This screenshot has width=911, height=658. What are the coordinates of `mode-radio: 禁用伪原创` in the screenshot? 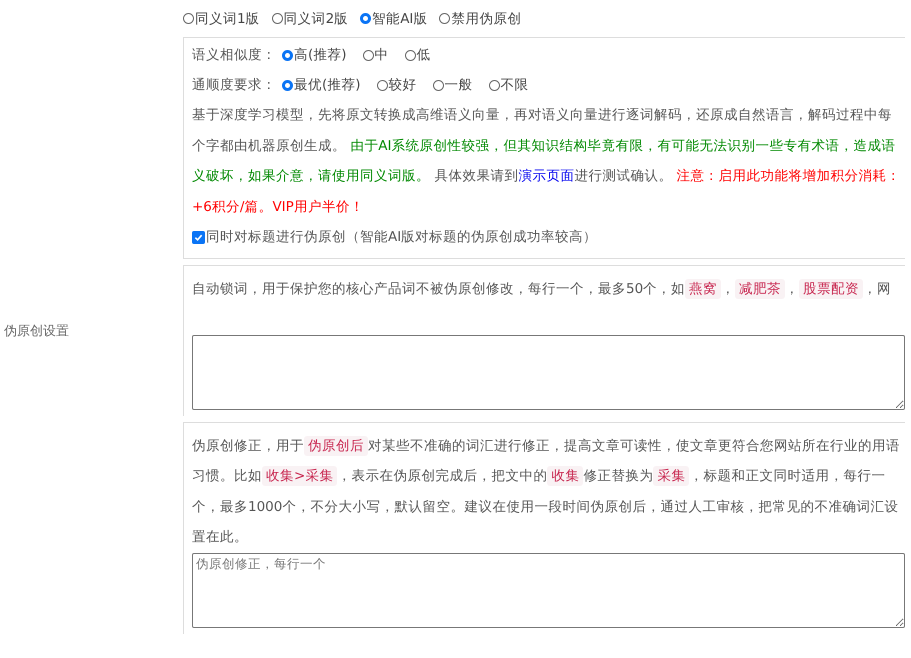 It's located at (480, 19).